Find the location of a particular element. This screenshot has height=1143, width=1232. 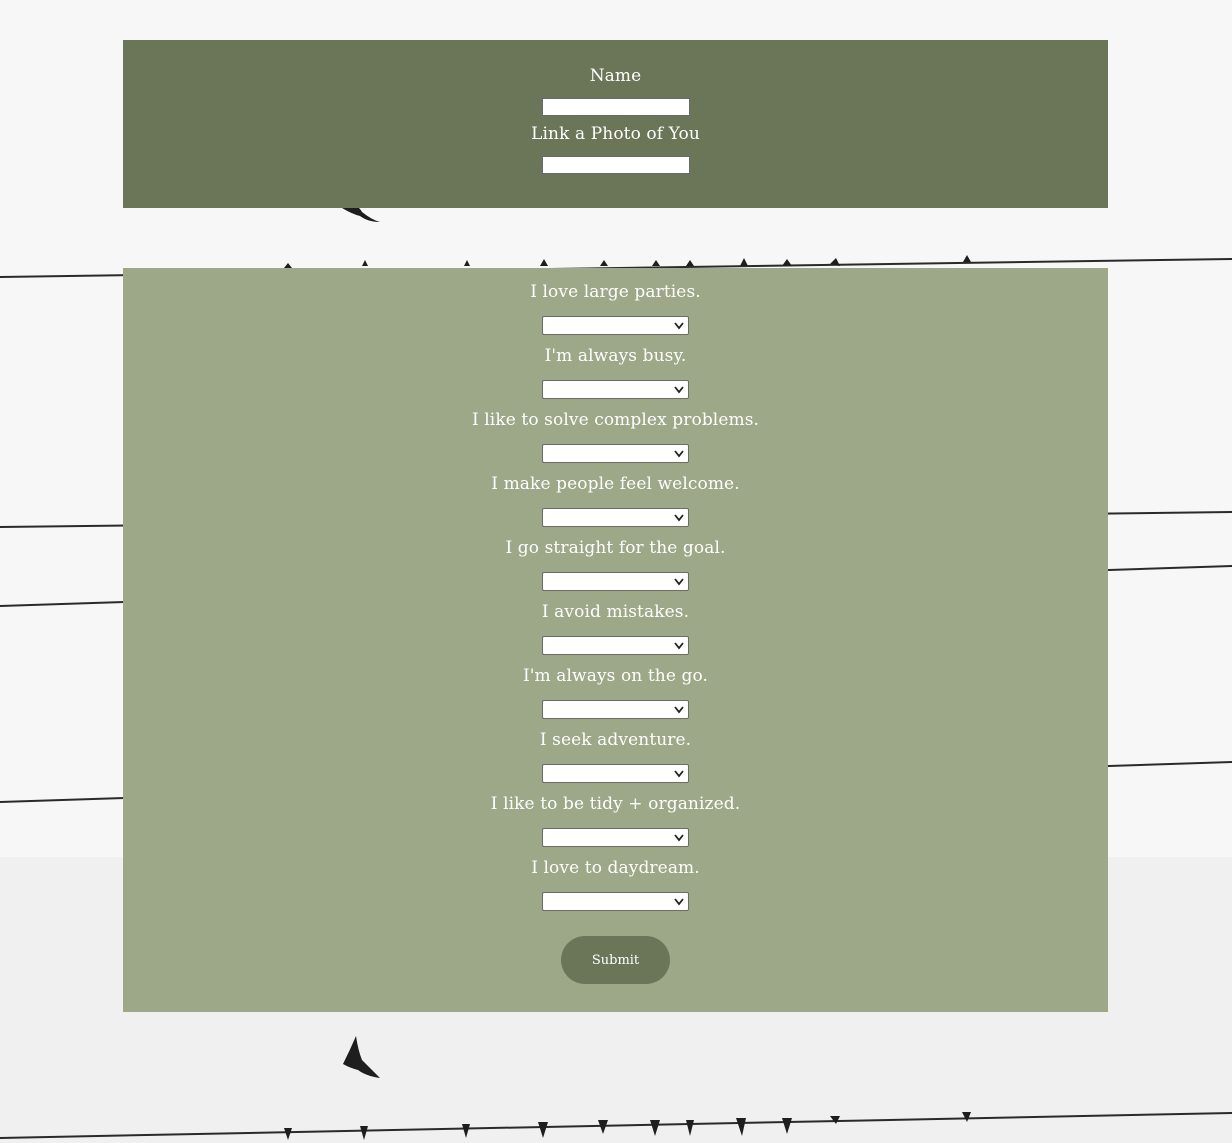

photo-link-label: Link a Photo of You is located at coordinates (615, 134).